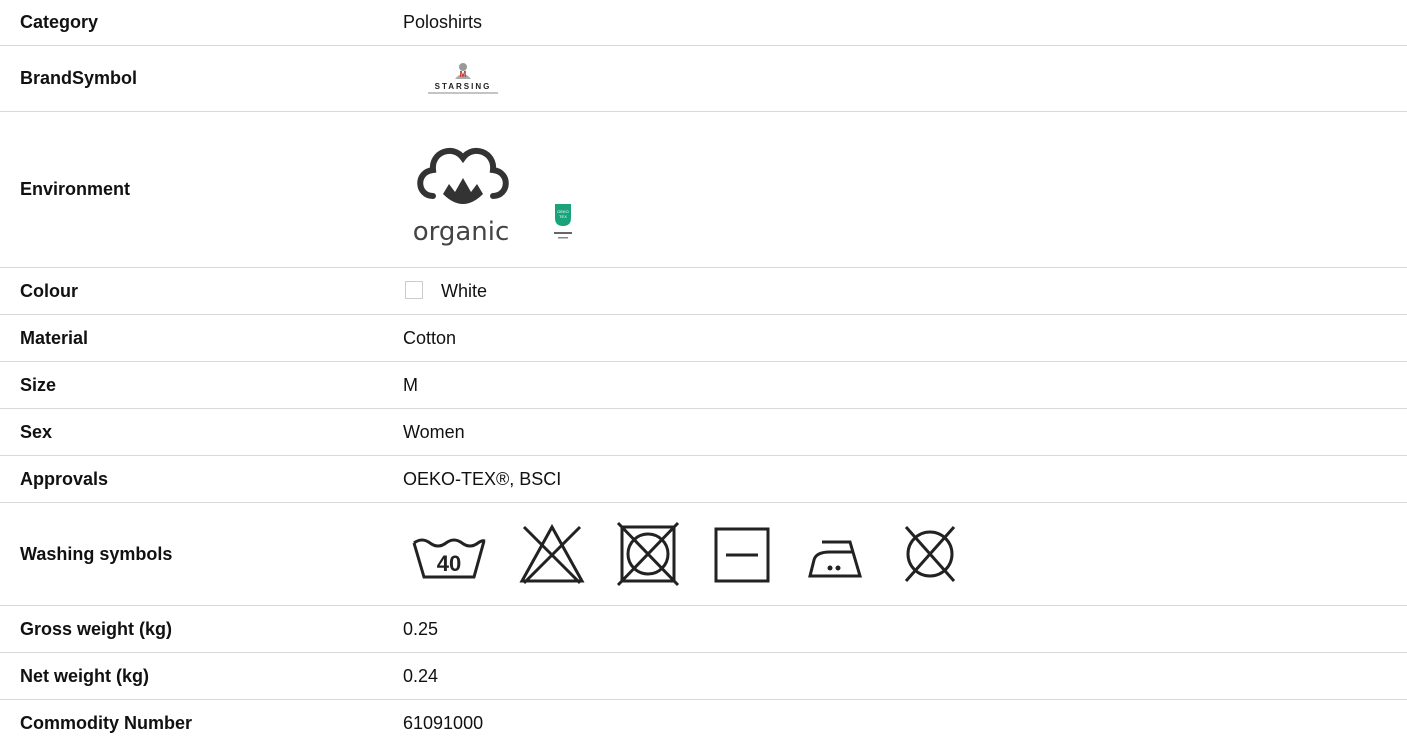 This screenshot has width=1407, height=746. I want to click on svg-text: M, so click(463, 74).